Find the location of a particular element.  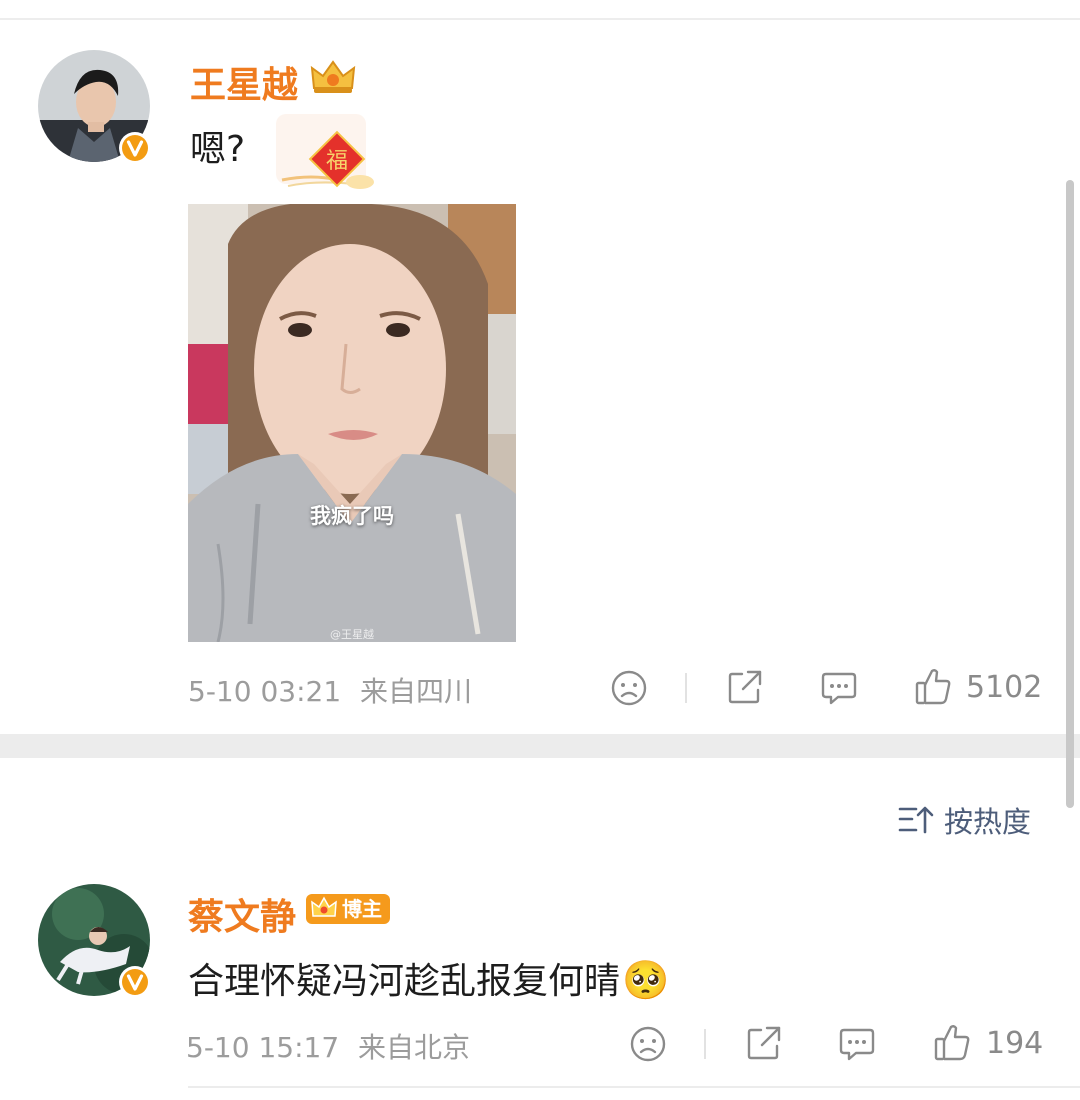

comment-location: 来自北京 is located at coordinates (414, 1047).